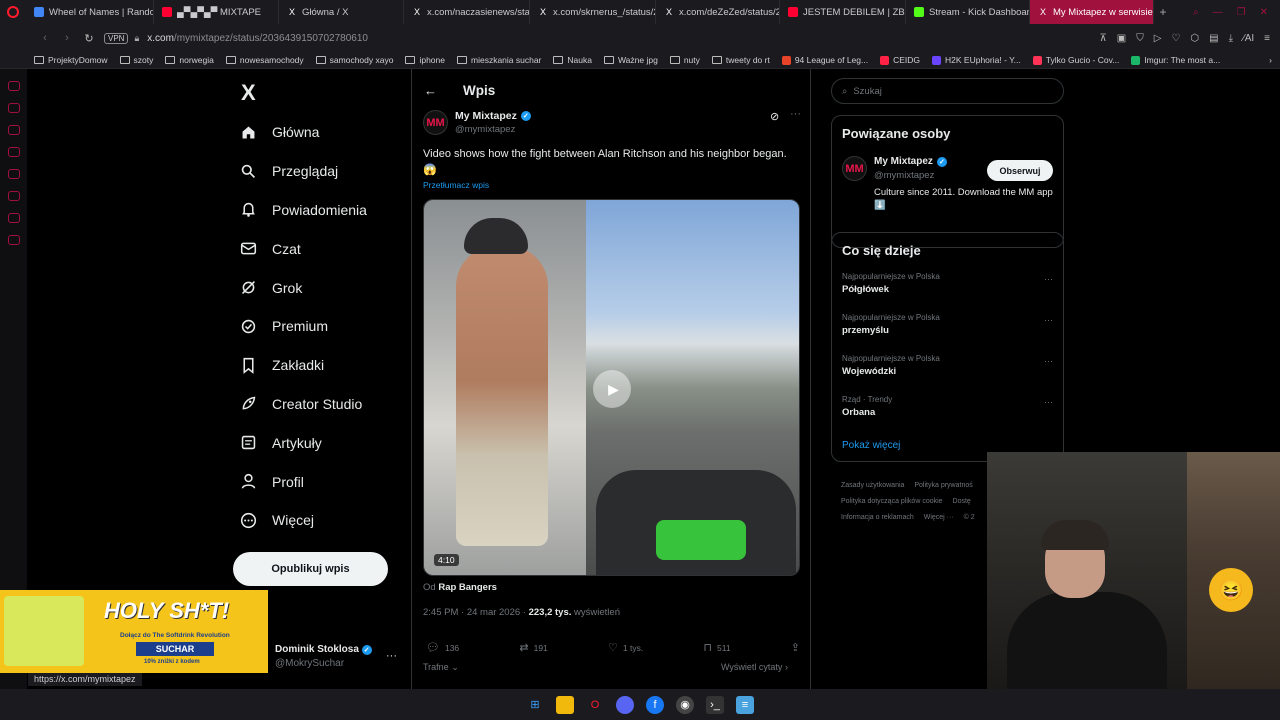 The width and height of the screenshot is (1280, 720). I want to click on terminal-icon: ›_, so click(715, 704).